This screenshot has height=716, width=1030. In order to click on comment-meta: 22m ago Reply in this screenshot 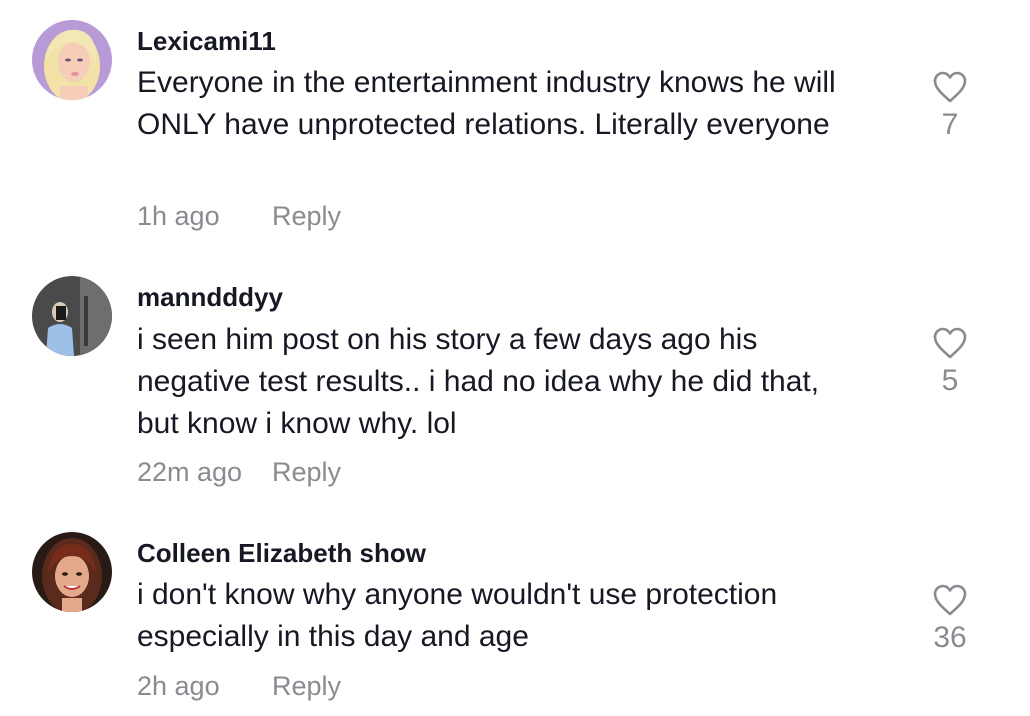, I will do `click(239, 472)`.